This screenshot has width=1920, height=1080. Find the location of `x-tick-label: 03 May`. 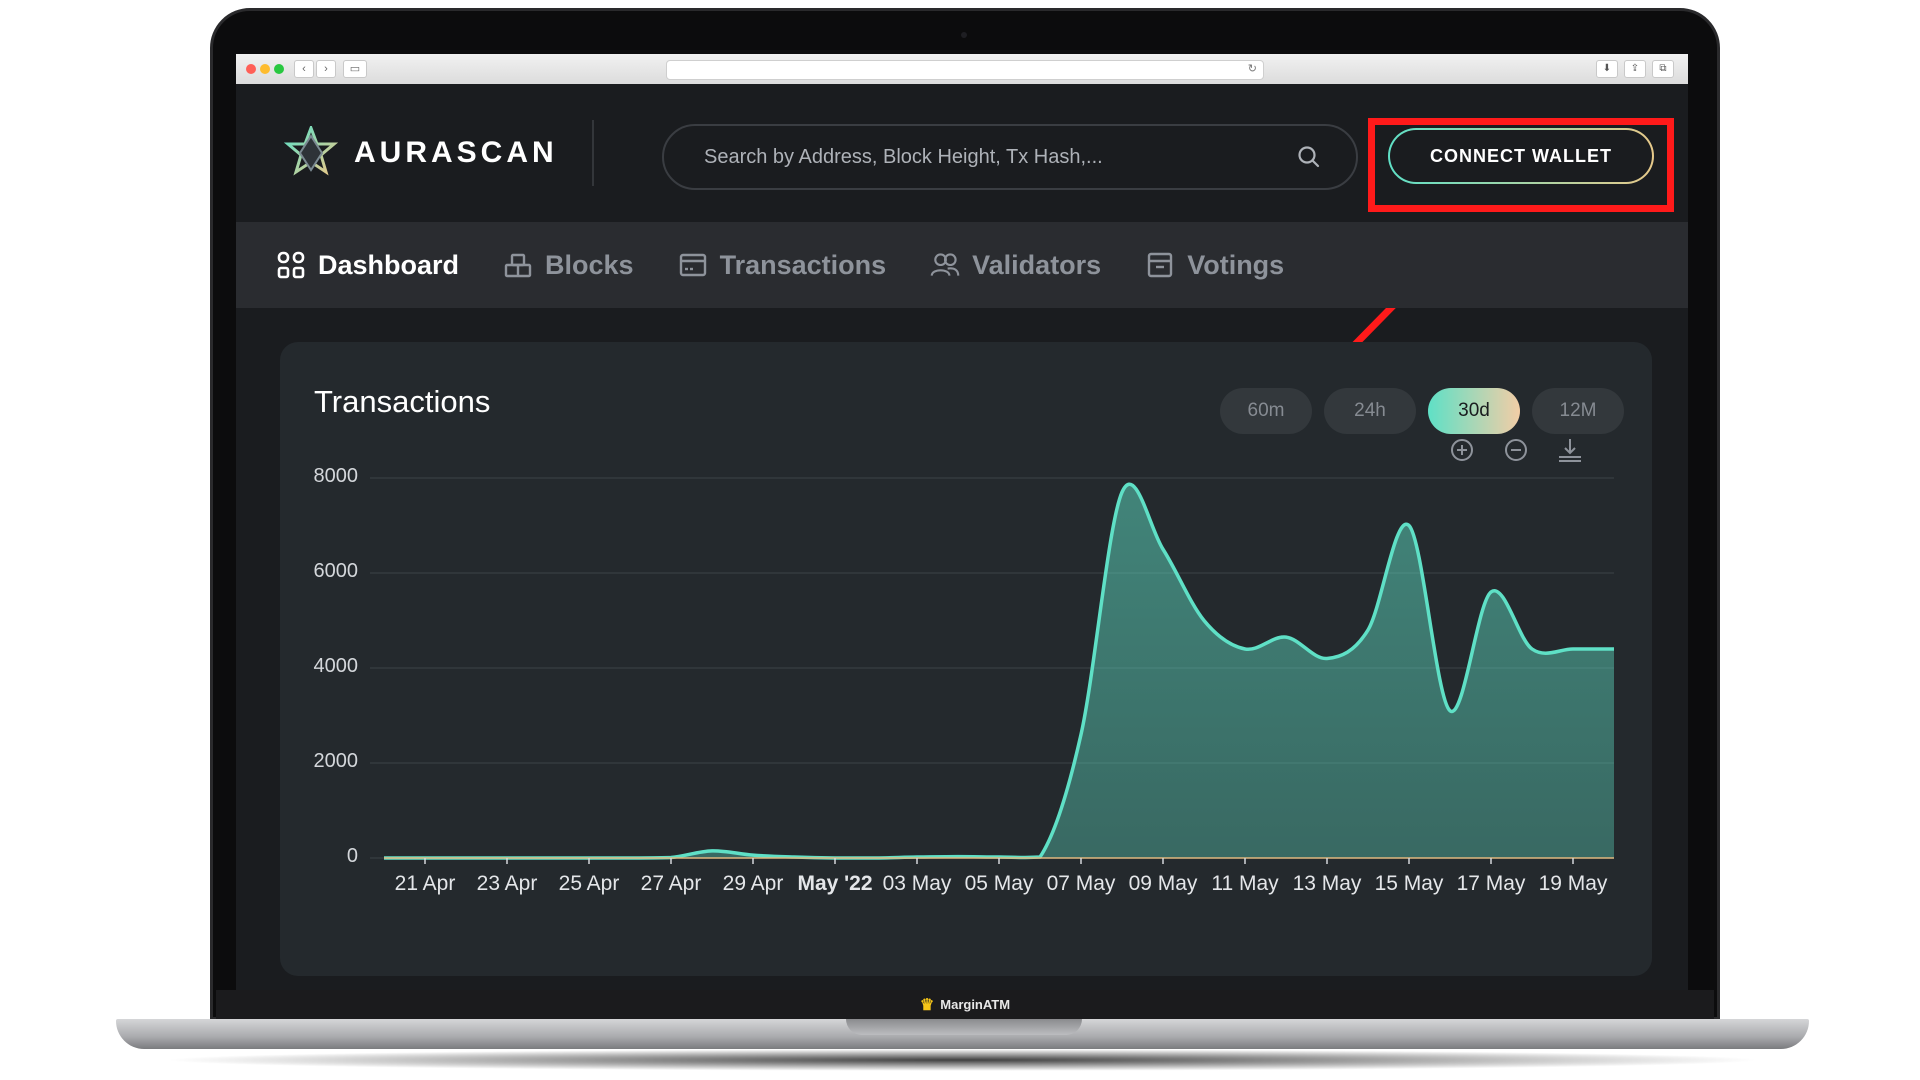

x-tick-label: 03 May is located at coordinates (917, 883).